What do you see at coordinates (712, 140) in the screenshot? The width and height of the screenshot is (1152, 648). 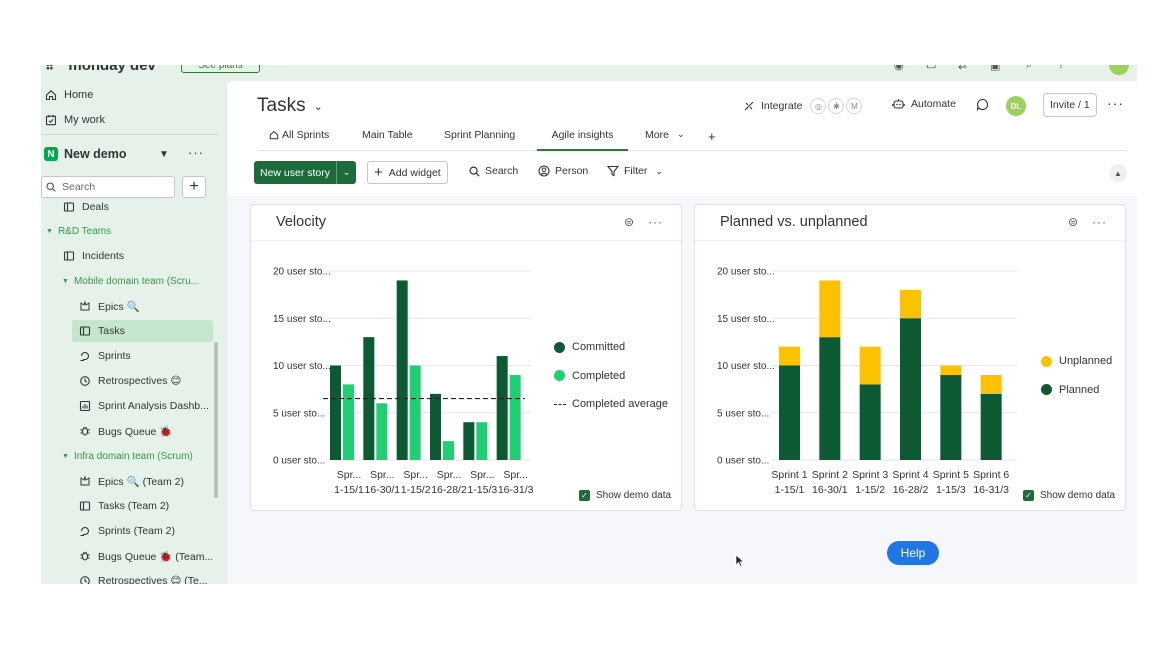 I see `add-view-button: +` at bounding box center [712, 140].